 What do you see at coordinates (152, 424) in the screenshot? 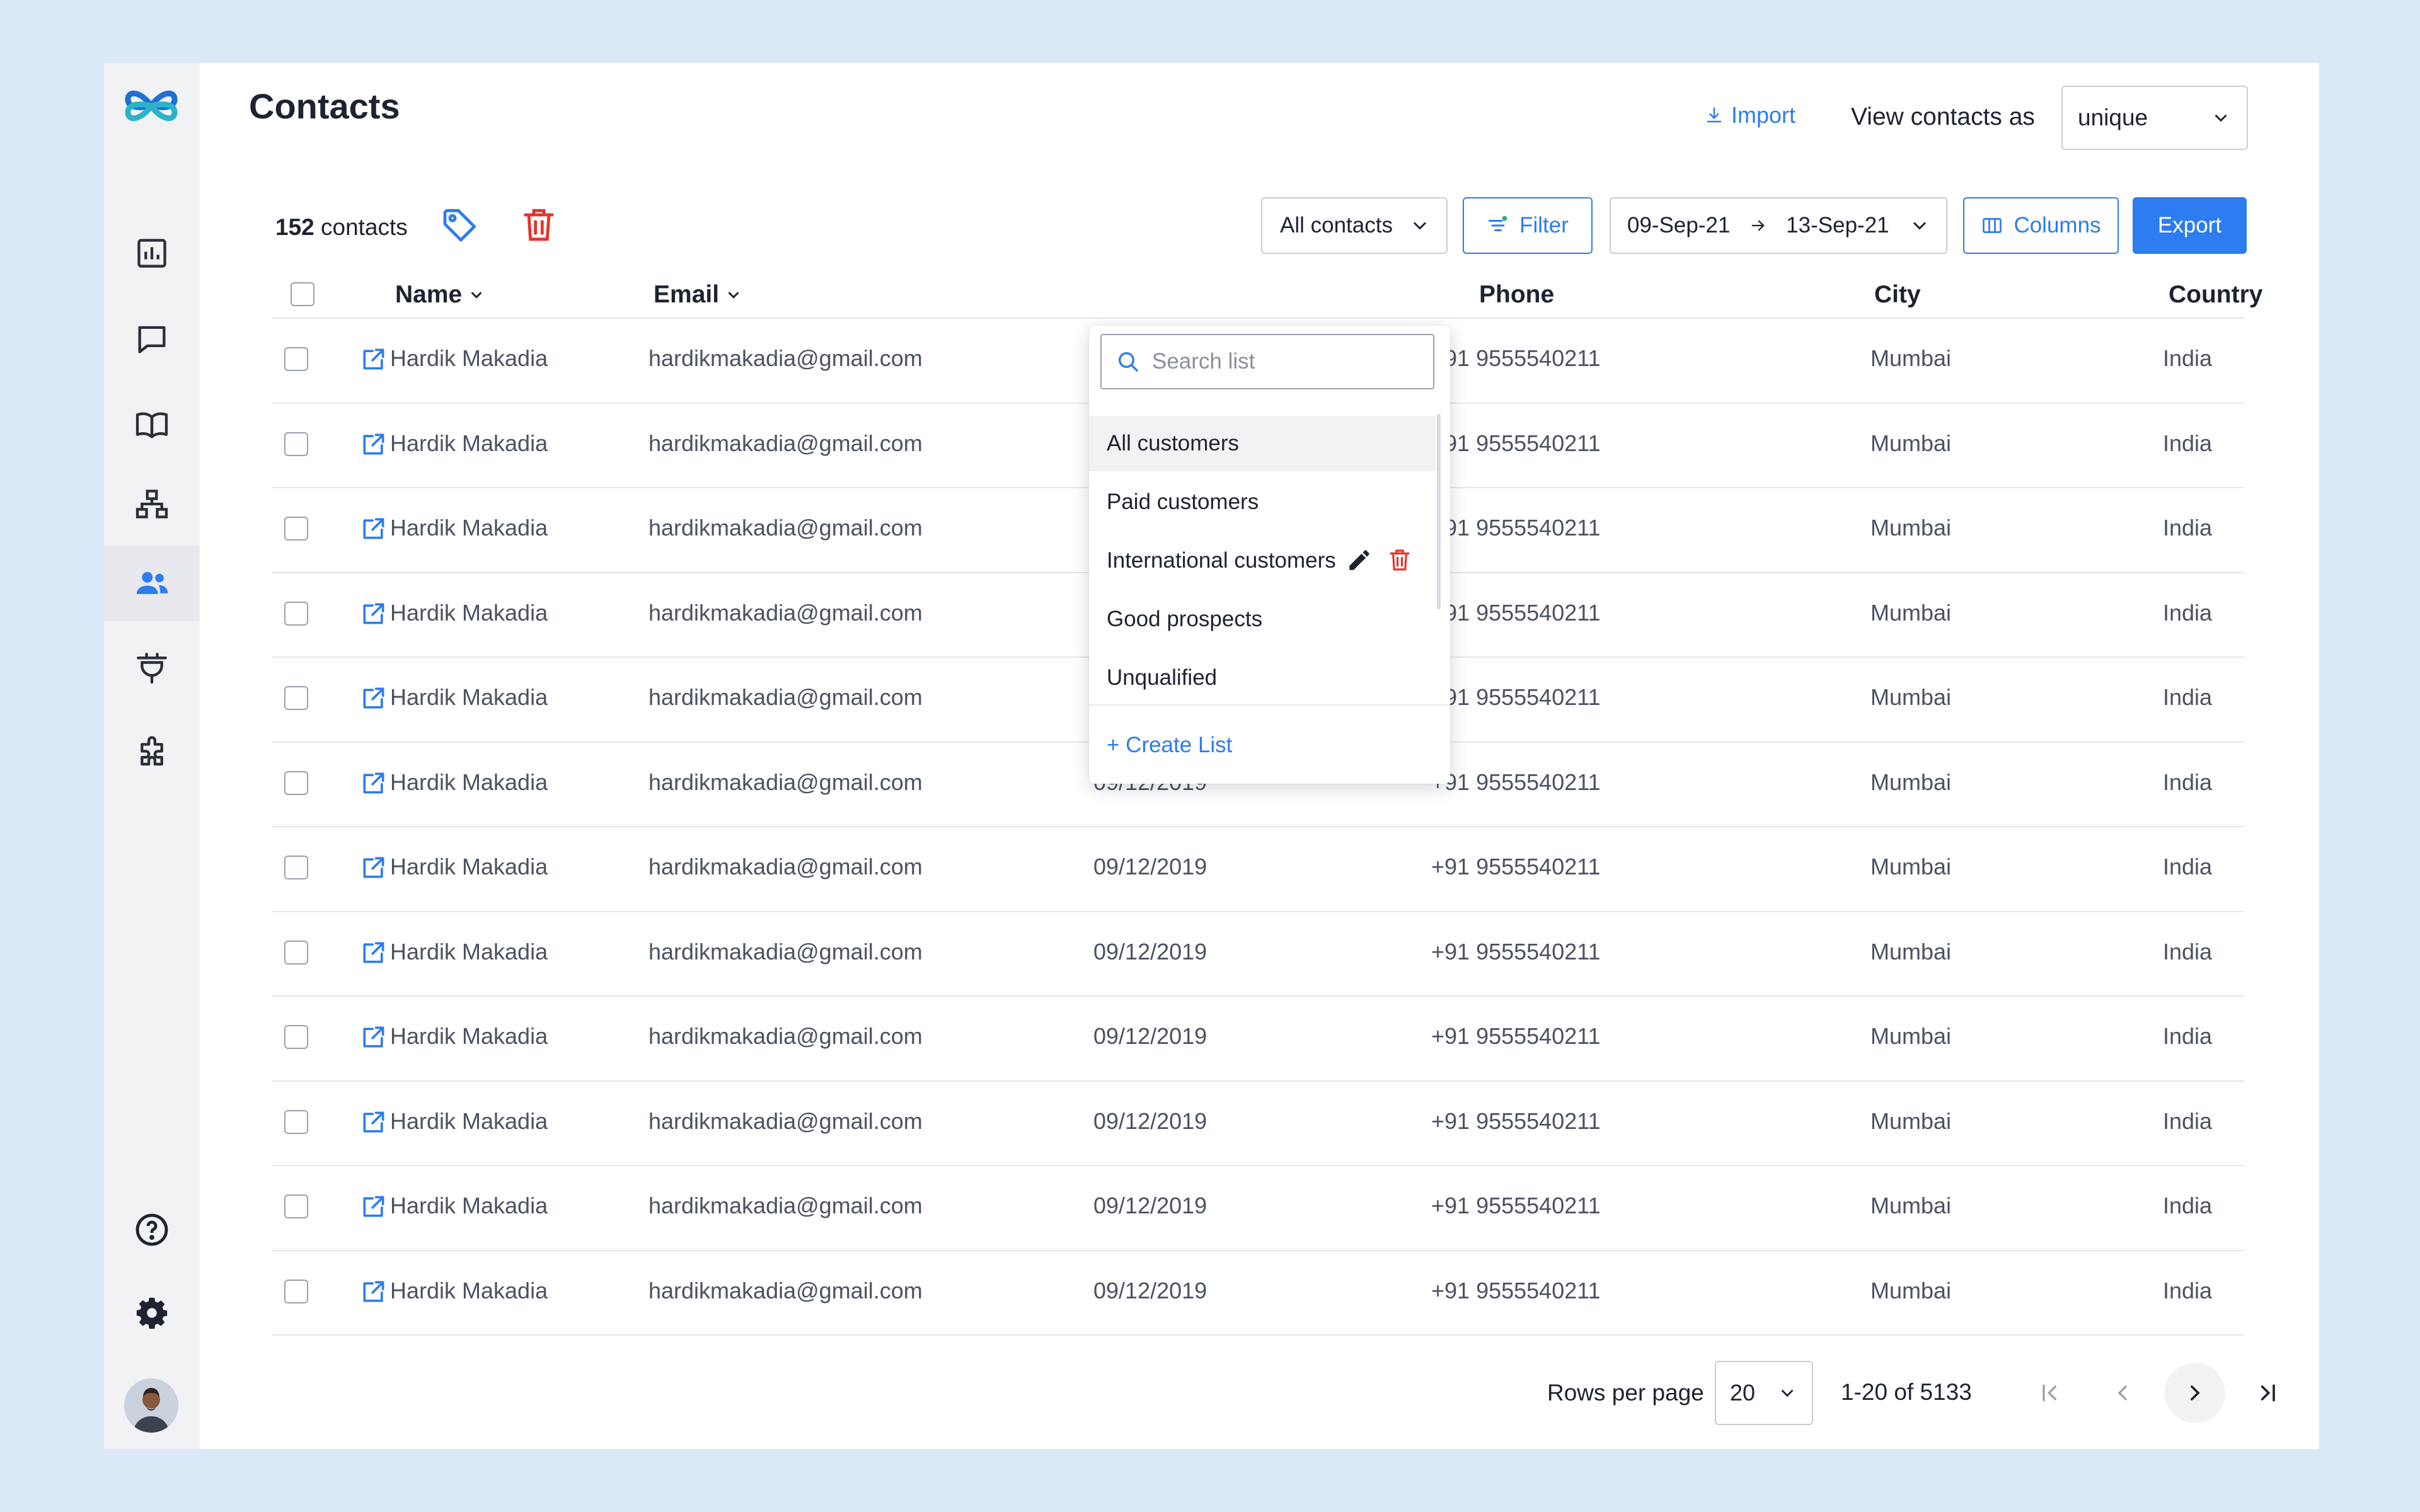
I see `sidebar-item-knowledge` at bounding box center [152, 424].